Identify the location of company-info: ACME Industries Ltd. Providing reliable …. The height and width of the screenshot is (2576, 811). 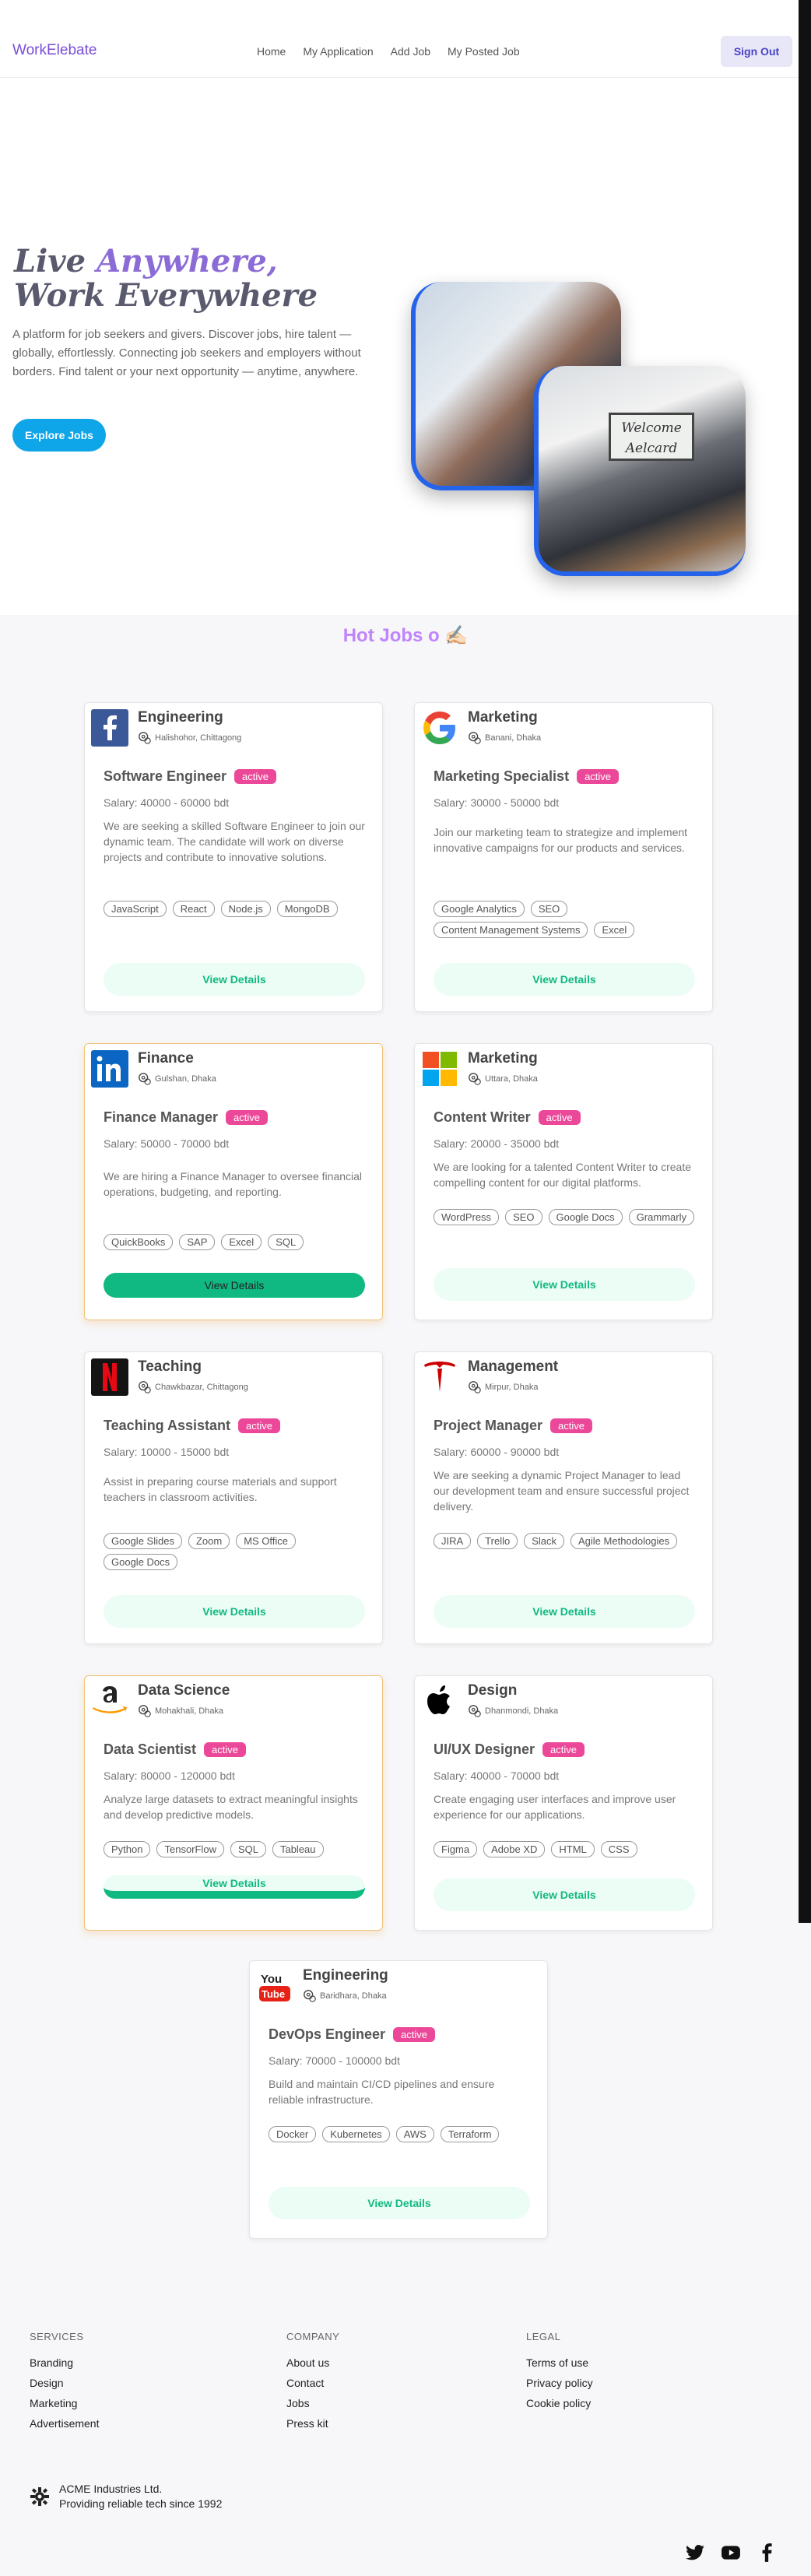
(126, 2496).